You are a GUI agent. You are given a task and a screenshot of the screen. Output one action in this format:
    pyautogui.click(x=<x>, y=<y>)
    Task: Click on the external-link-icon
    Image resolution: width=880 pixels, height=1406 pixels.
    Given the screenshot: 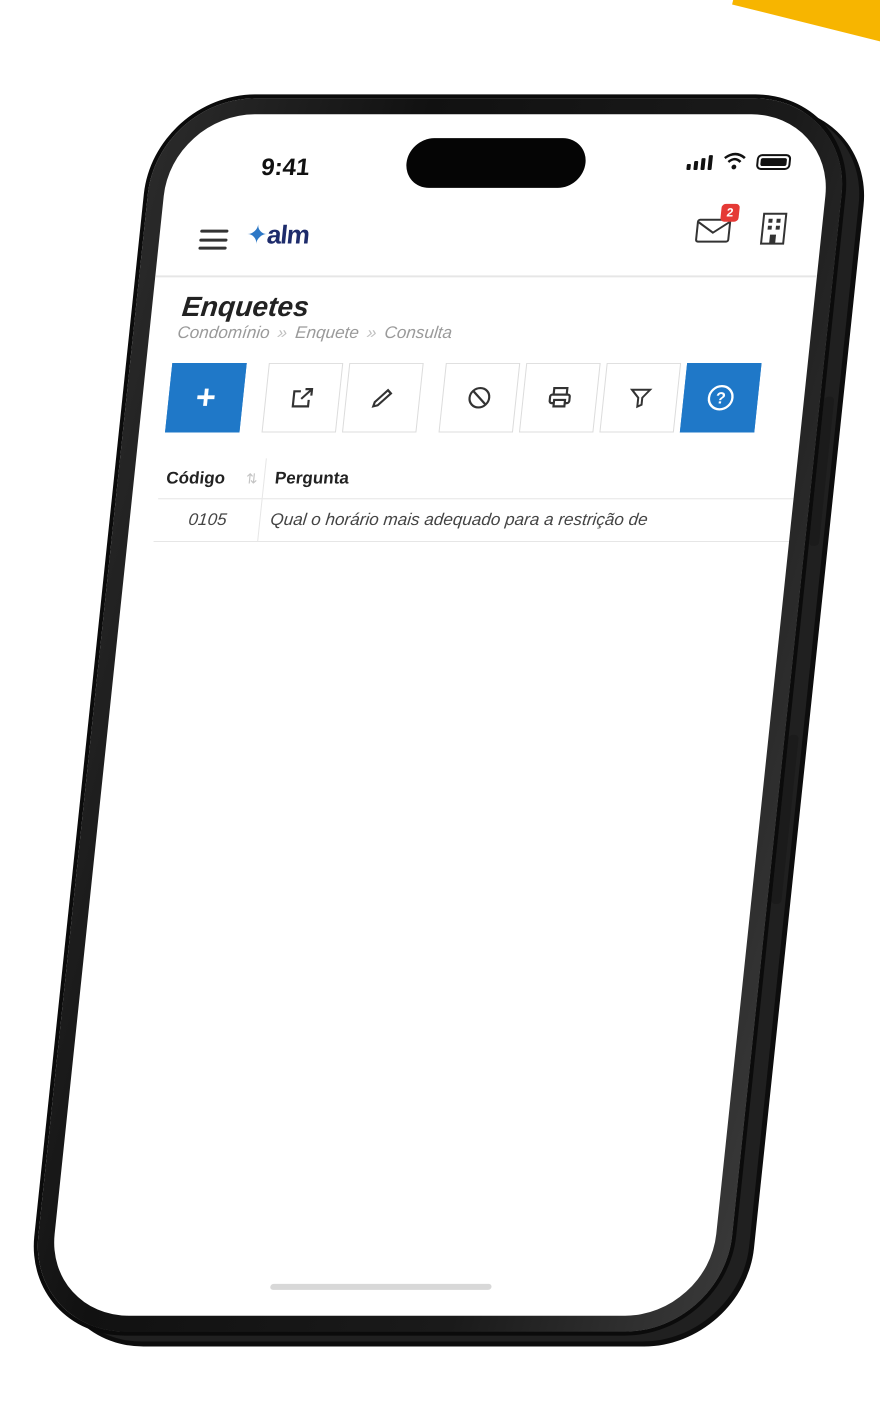 What is the action you would take?
    pyautogui.click(x=302, y=398)
    